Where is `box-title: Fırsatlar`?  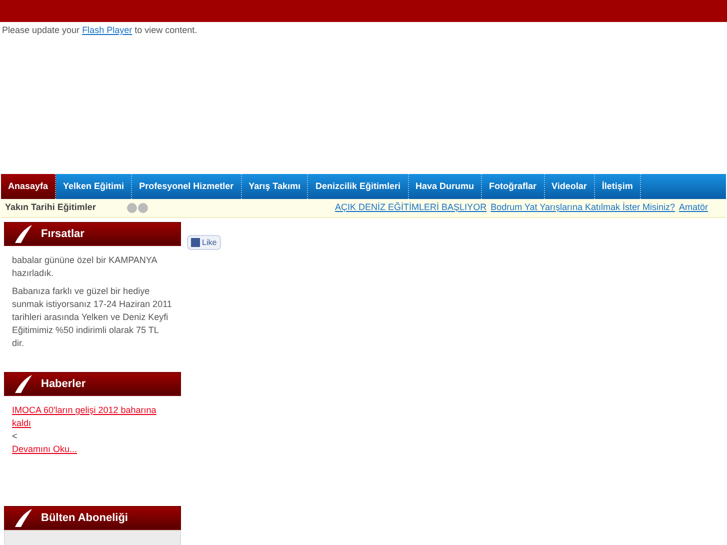
box-title: Fırsatlar is located at coordinates (62, 234).